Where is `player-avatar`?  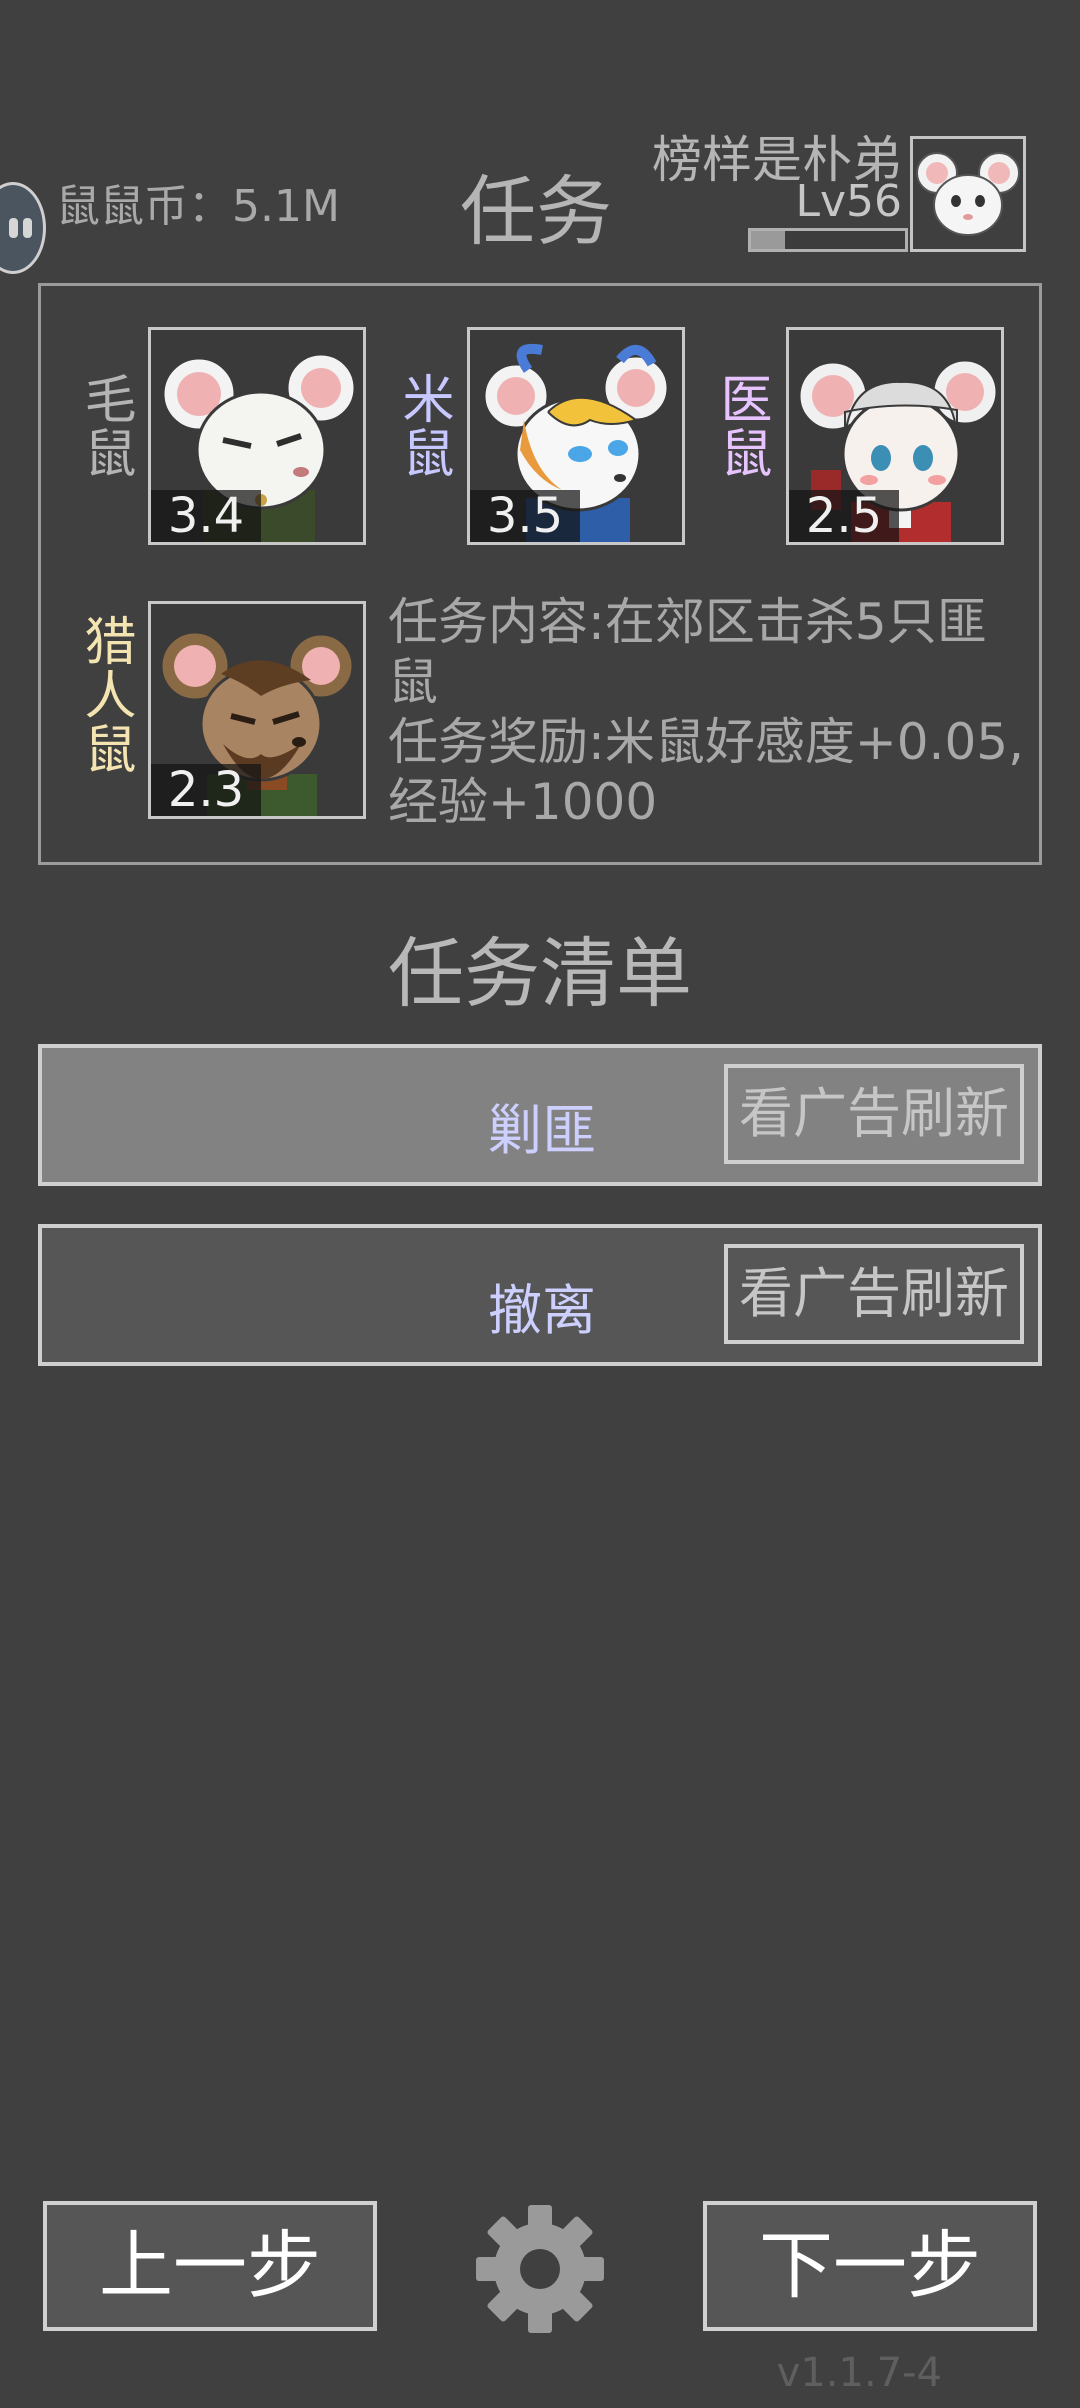 player-avatar is located at coordinates (968, 194).